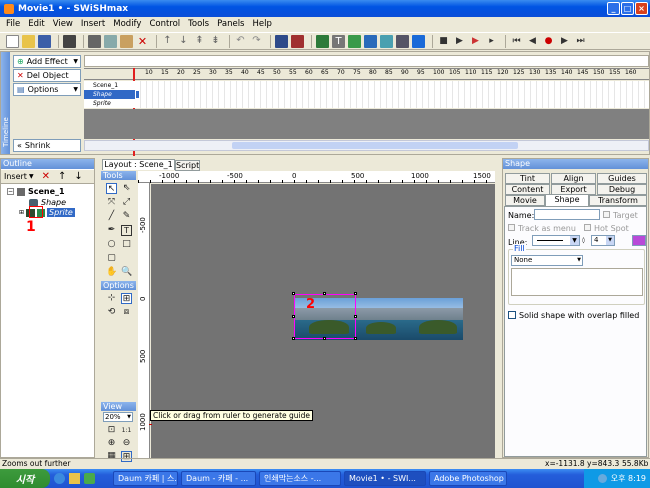  Describe the element at coordinates (47, 145) in the screenshot. I see `shrink-button: « Shrink` at that location.